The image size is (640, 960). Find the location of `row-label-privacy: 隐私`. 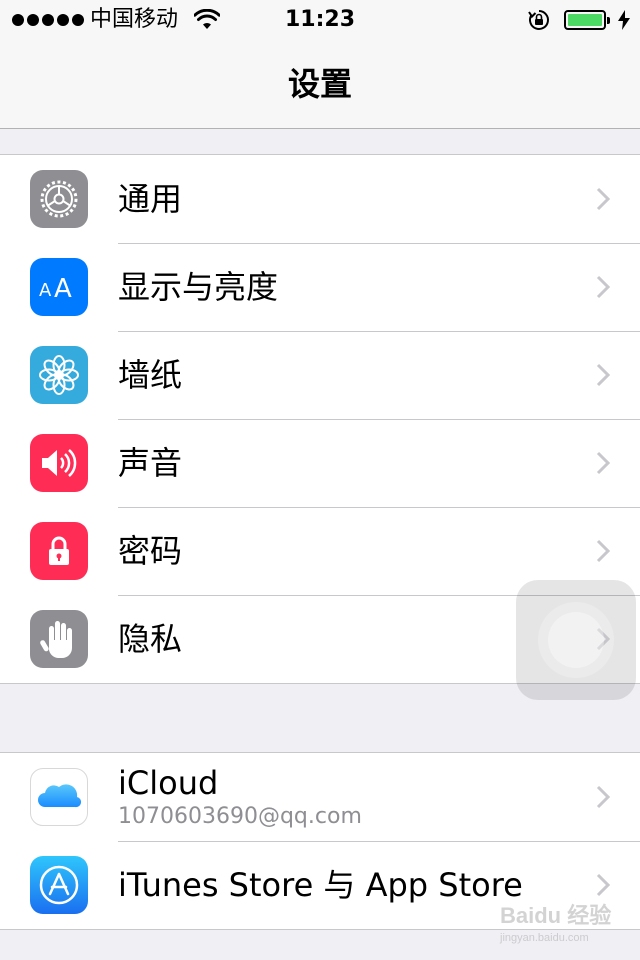

row-label-privacy: 隐私 is located at coordinates (150, 639).